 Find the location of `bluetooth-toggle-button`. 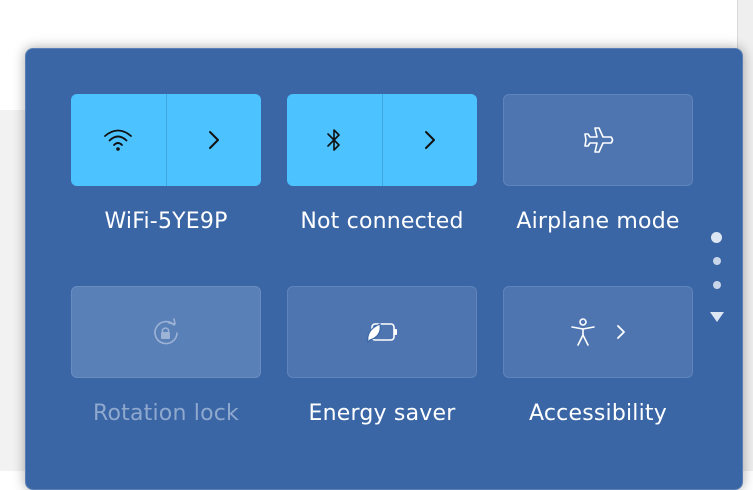

bluetooth-toggle-button is located at coordinates (335, 140).